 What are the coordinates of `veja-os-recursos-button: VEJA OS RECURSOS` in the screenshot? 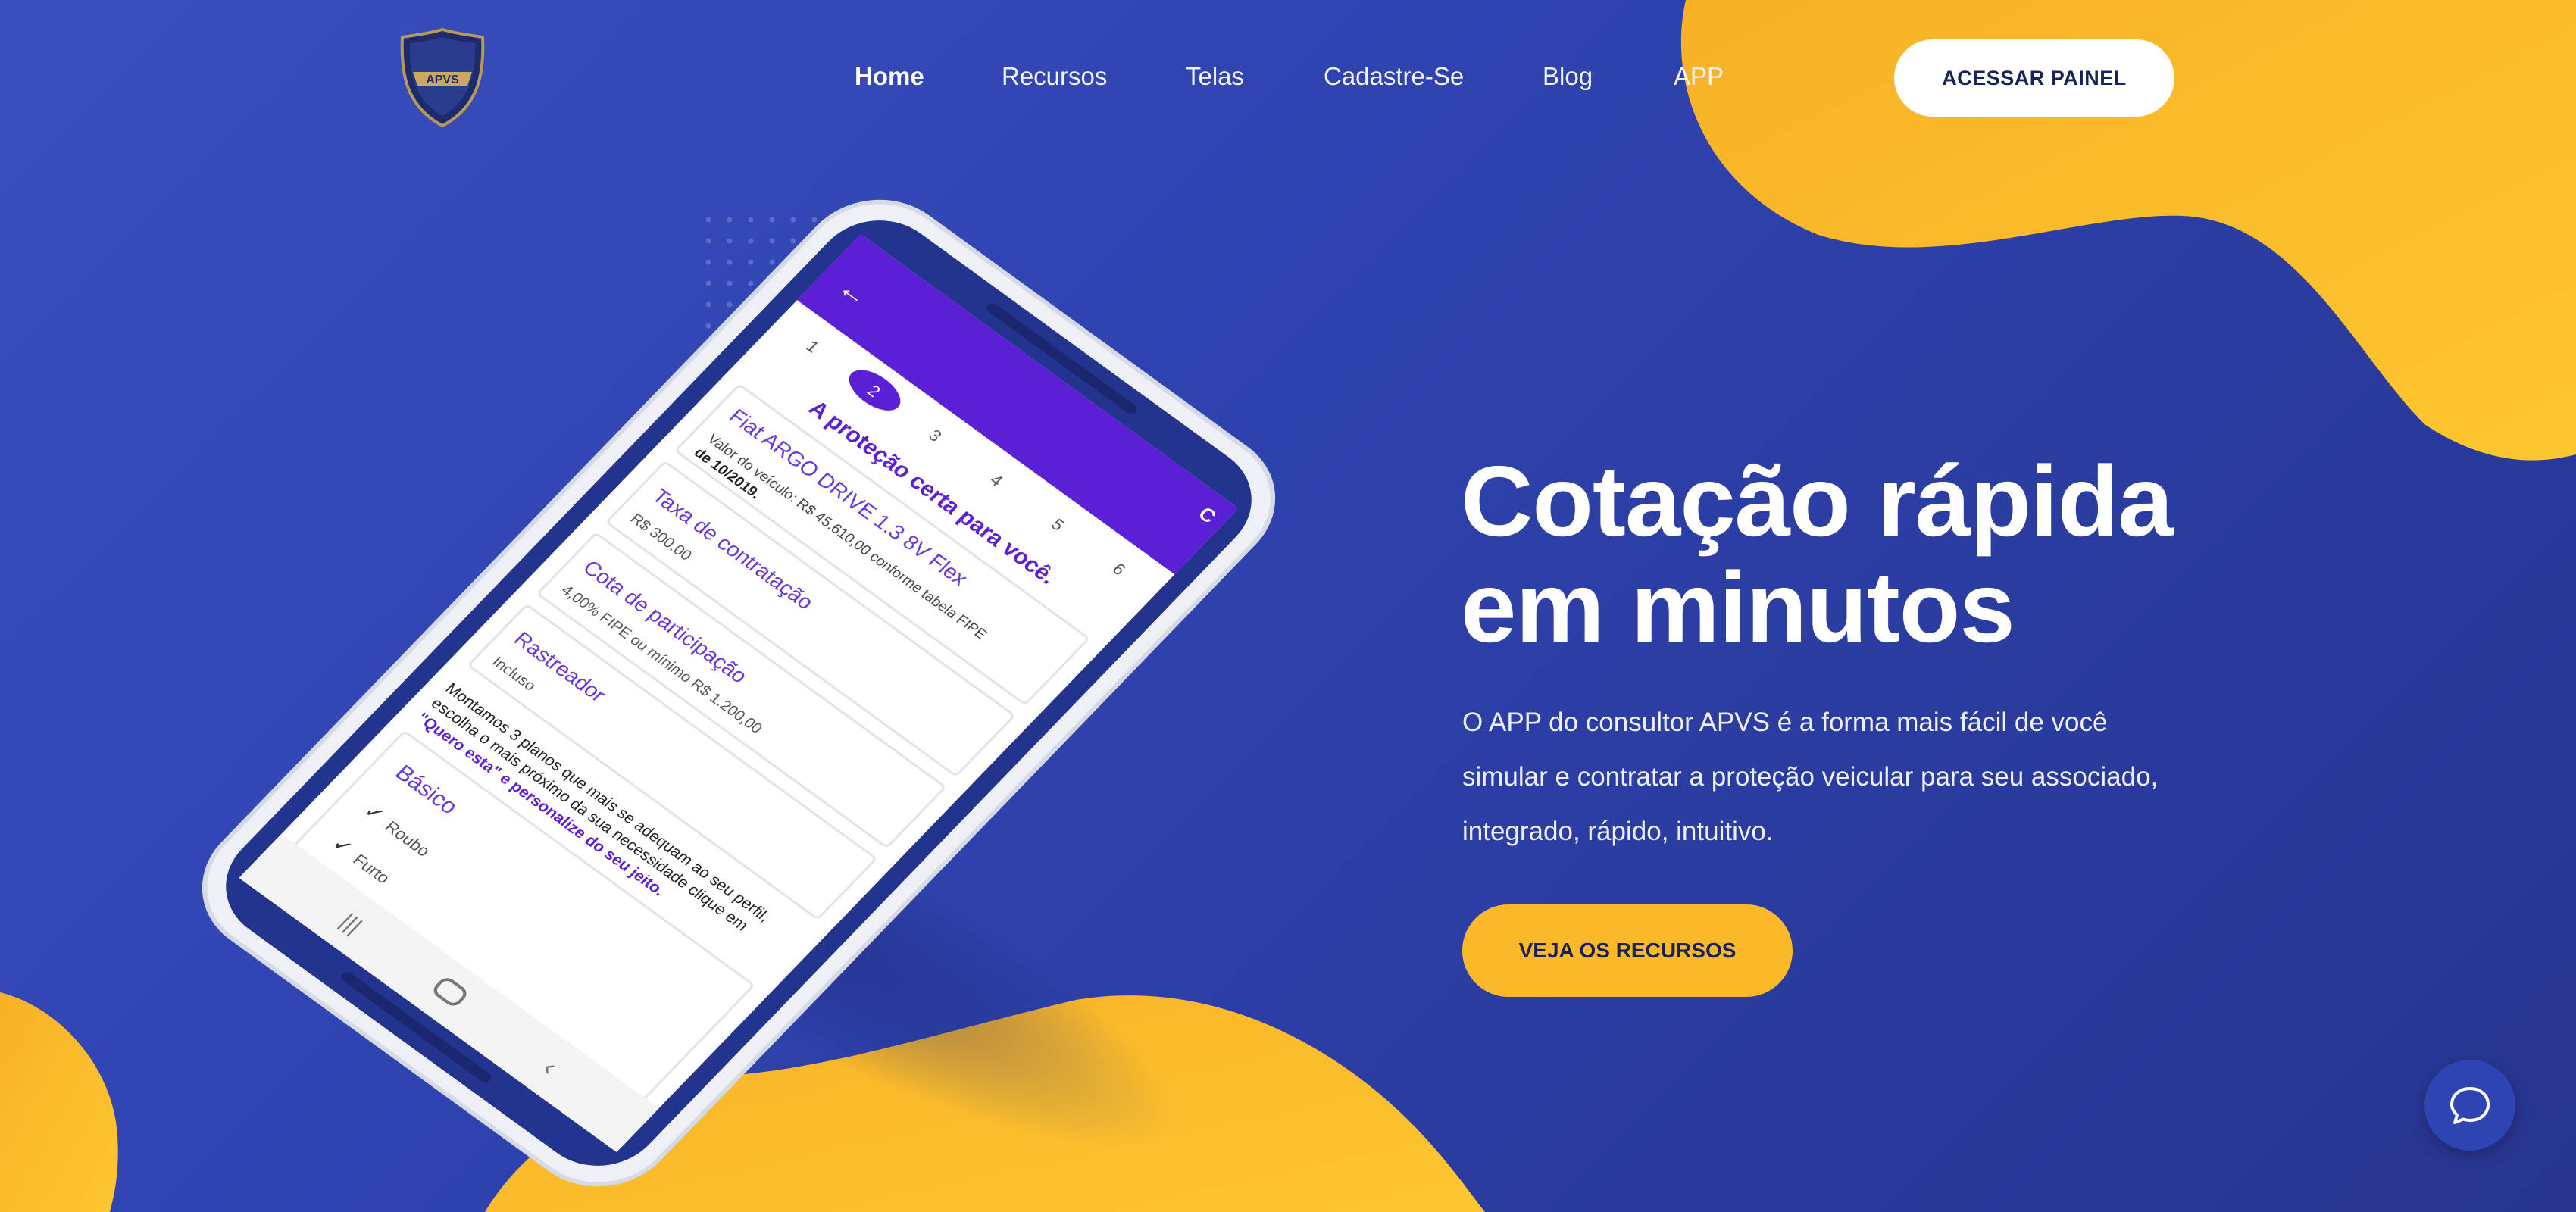 It's located at (1627, 950).